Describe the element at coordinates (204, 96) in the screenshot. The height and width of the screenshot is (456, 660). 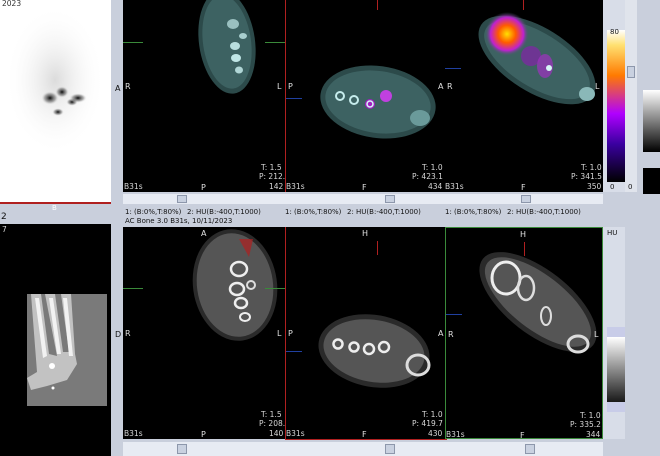
I see `top-viewport-1: R L T: 1.5 P: 212.9 142 B31s P` at that location.